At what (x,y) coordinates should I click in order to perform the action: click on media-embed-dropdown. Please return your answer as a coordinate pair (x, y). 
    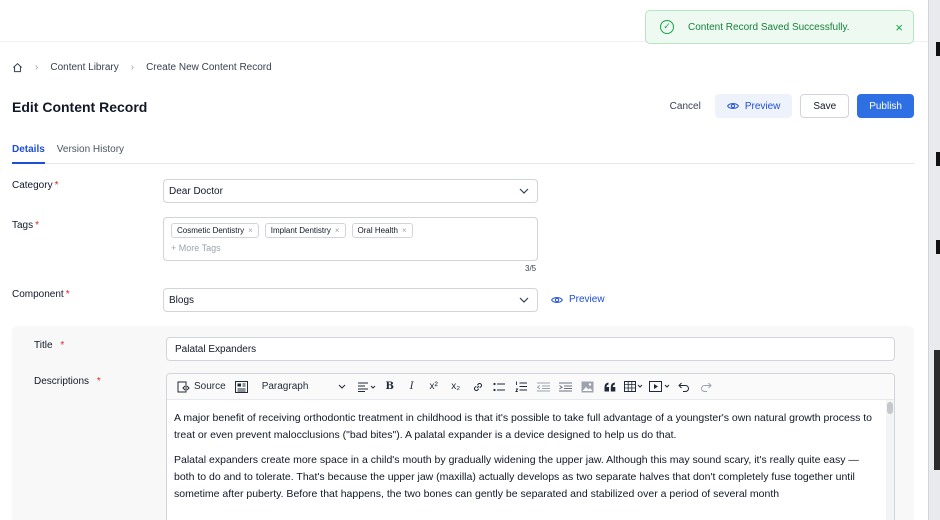
    Looking at the image, I should click on (659, 387).